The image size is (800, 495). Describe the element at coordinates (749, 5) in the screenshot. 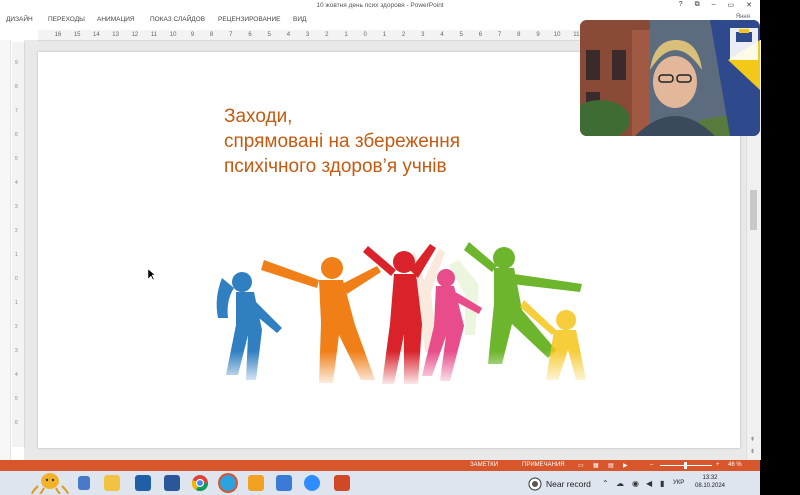

I see `close-icon: ✕` at that location.